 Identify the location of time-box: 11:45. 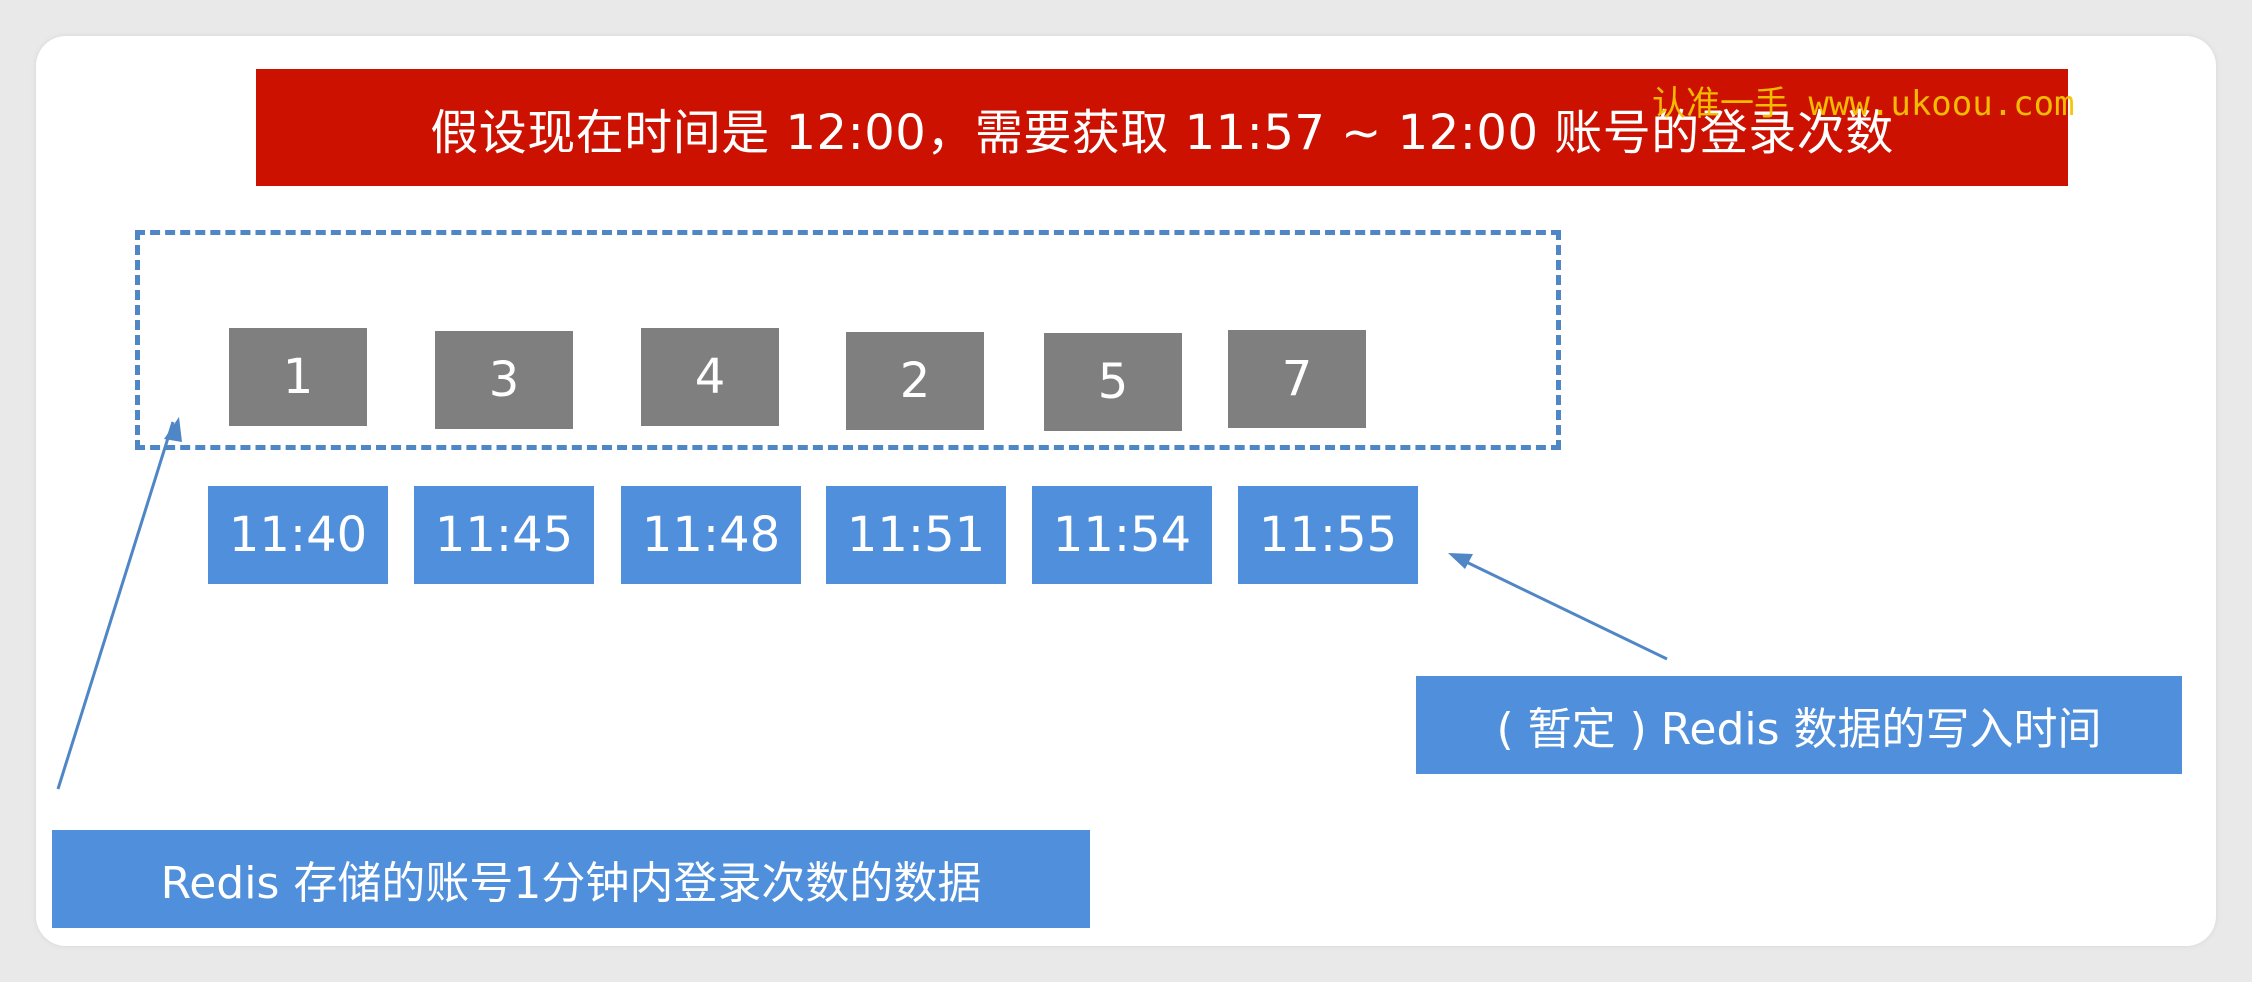
(504, 535).